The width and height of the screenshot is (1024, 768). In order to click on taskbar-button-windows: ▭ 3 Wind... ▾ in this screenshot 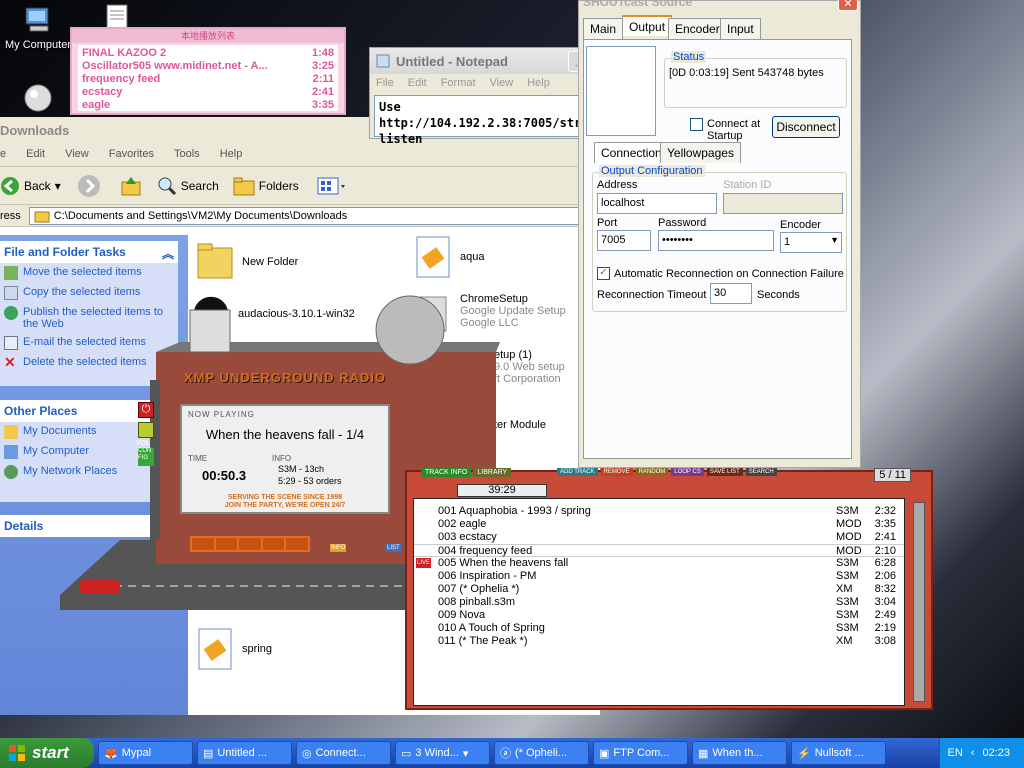, I will do `click(442, 753)`.